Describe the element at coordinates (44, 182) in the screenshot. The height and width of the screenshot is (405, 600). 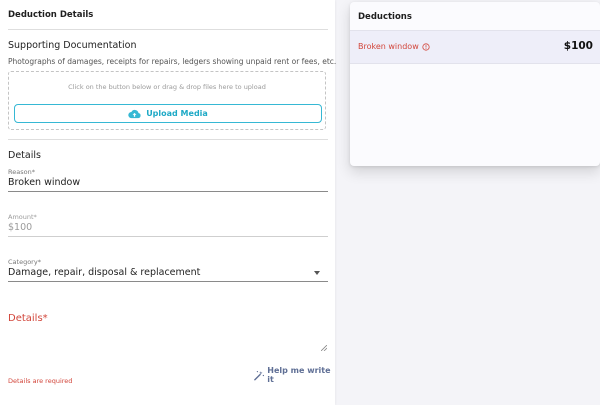
I see `reason-input: Broken window` at that location.